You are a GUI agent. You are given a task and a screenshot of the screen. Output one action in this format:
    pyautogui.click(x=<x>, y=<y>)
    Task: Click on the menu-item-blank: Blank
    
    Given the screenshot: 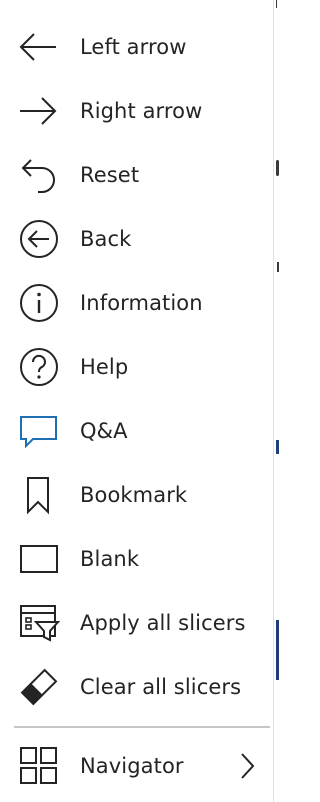 What is the action you would take?
    pyautogui.click(x=136, y=559)
    